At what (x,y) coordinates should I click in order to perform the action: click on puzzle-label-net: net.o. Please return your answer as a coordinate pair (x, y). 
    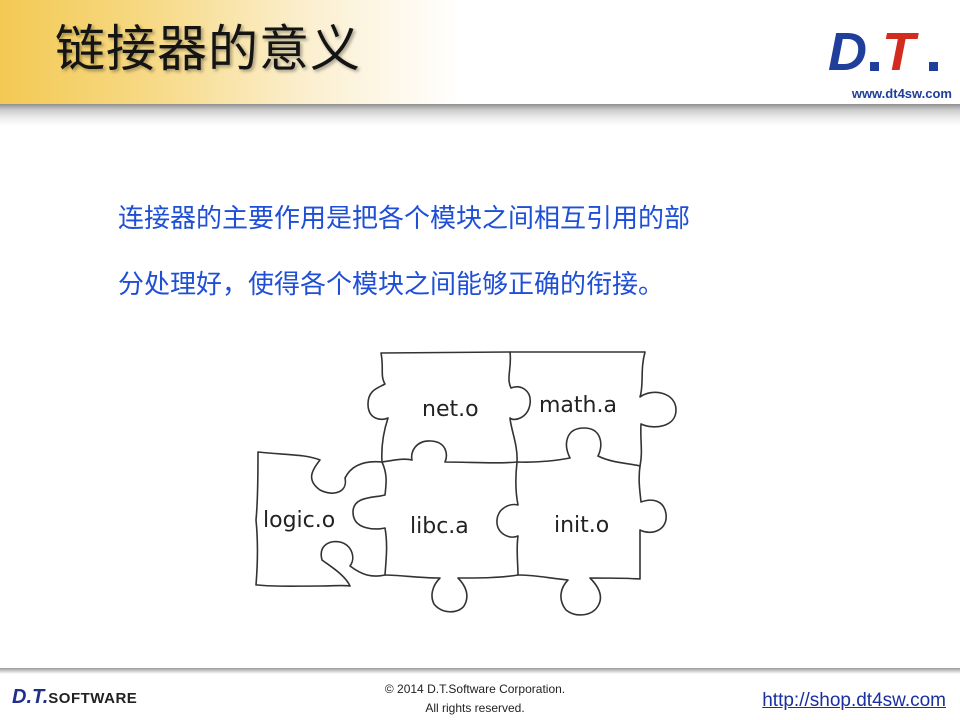
    Looking at the image, I should click on (450, 409).